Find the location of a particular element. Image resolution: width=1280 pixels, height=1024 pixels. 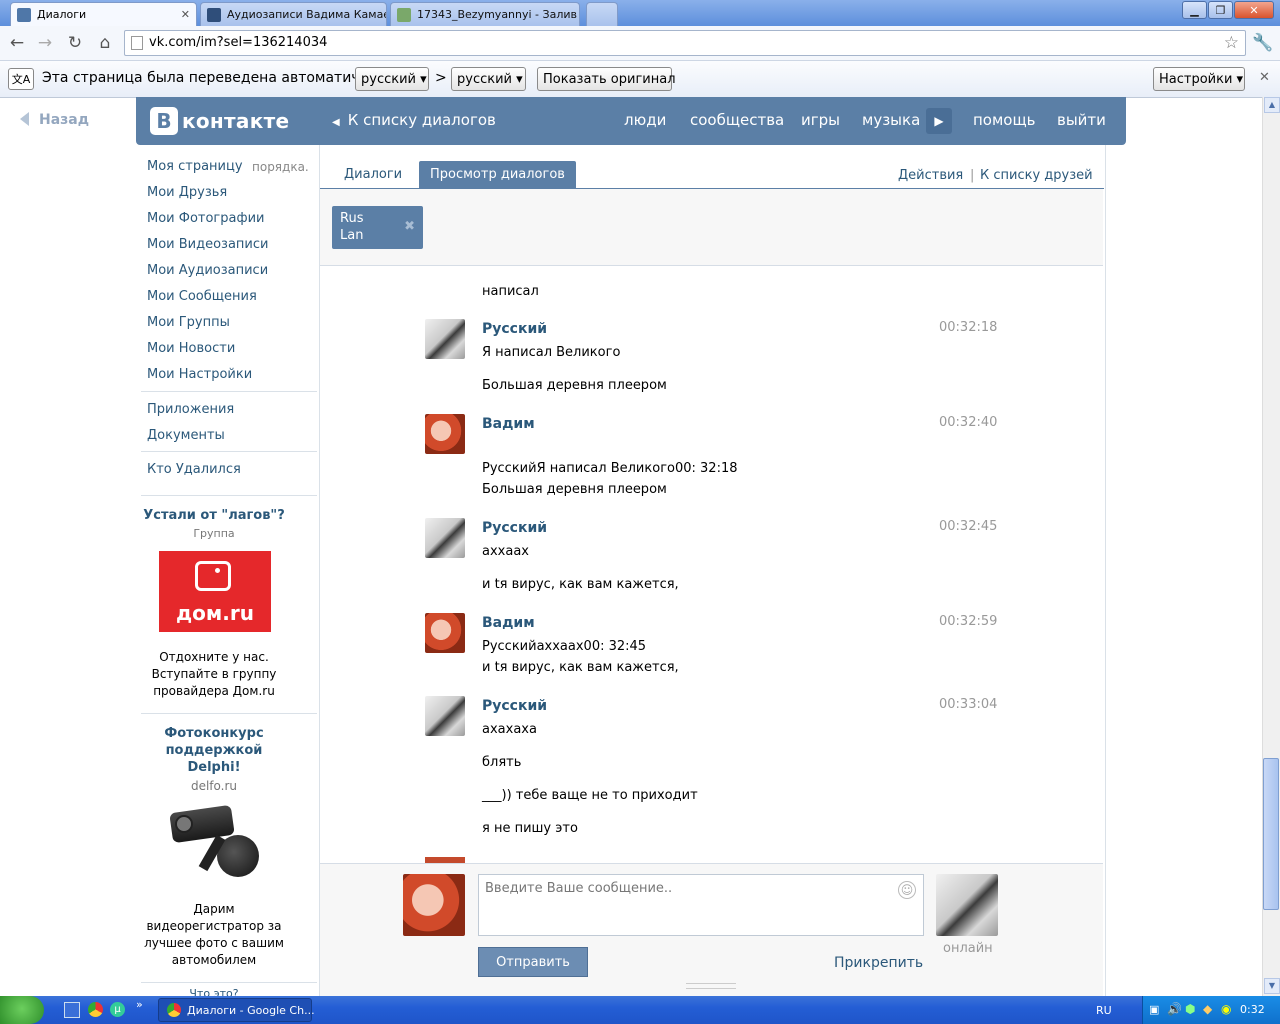

minimize-icon: ▁ is located at coordinates (1194, 10).